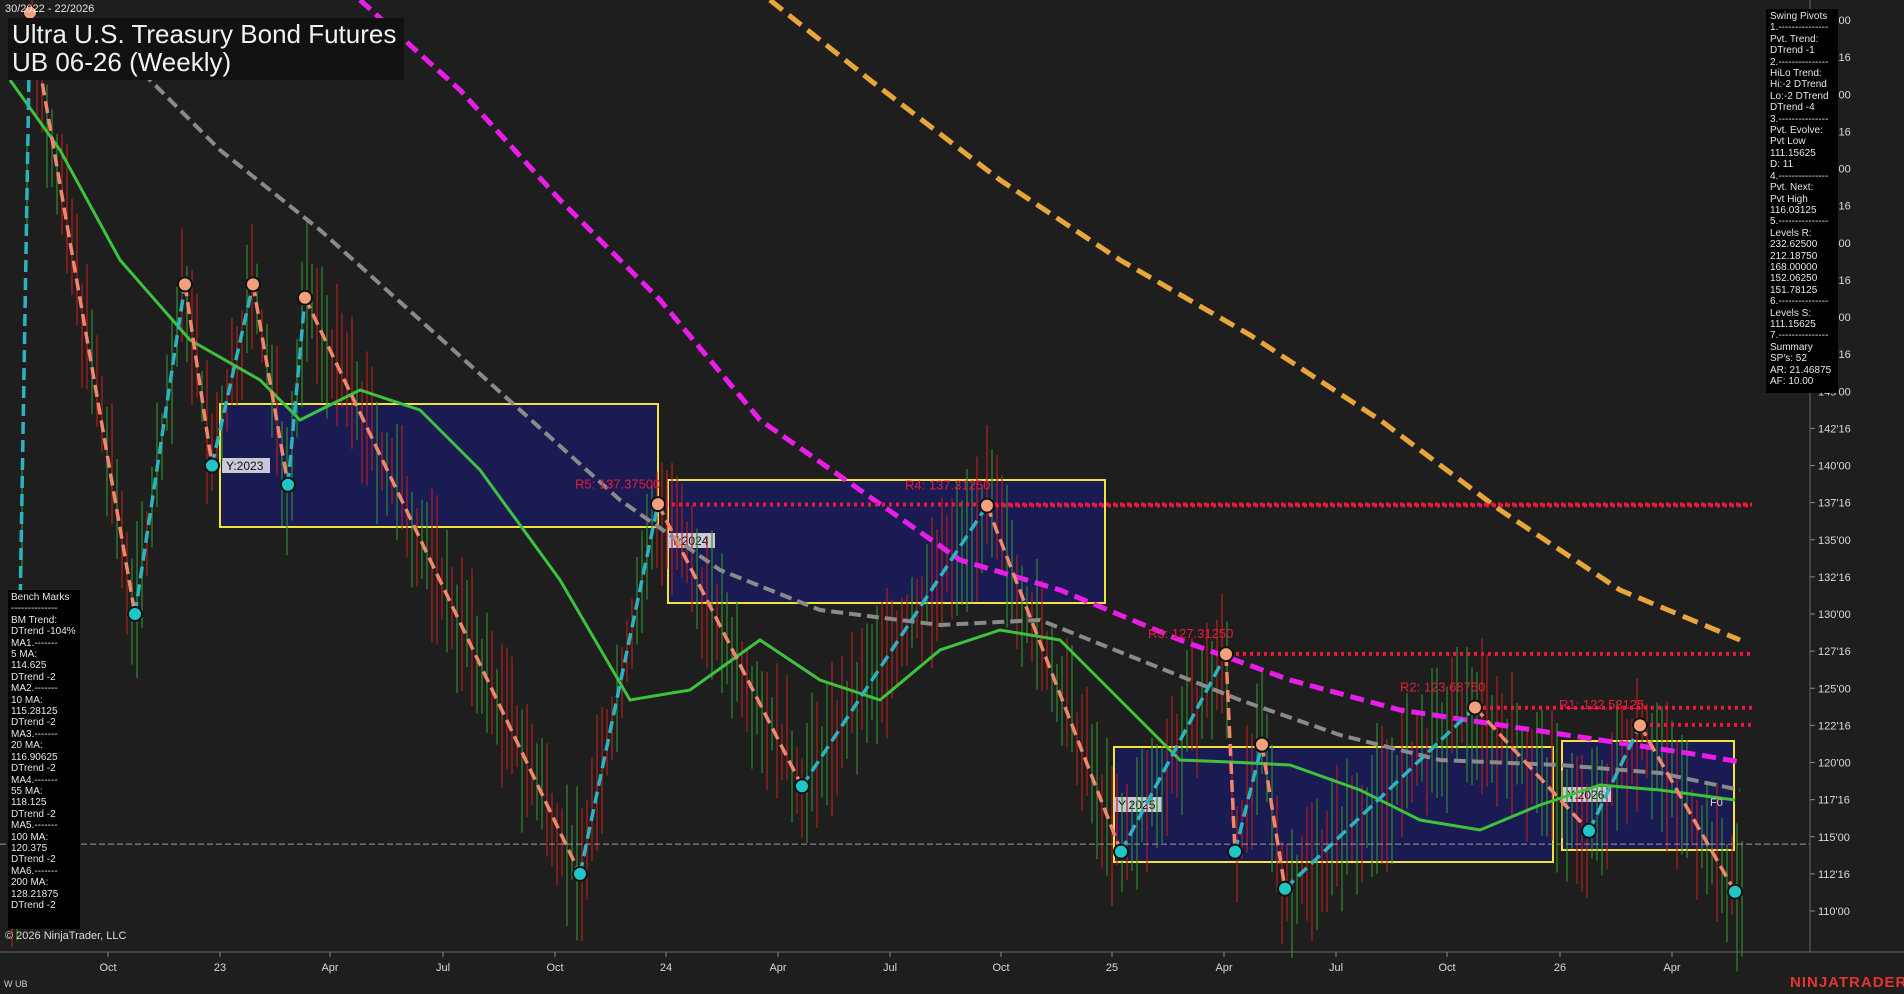 The height and width of the screenshot is (994, 1904). What do you see at coordinates (1788, 142) in the screenshot?
I see `swing-pivots-line: Pvt Low` at bounding box center [1788, 142].